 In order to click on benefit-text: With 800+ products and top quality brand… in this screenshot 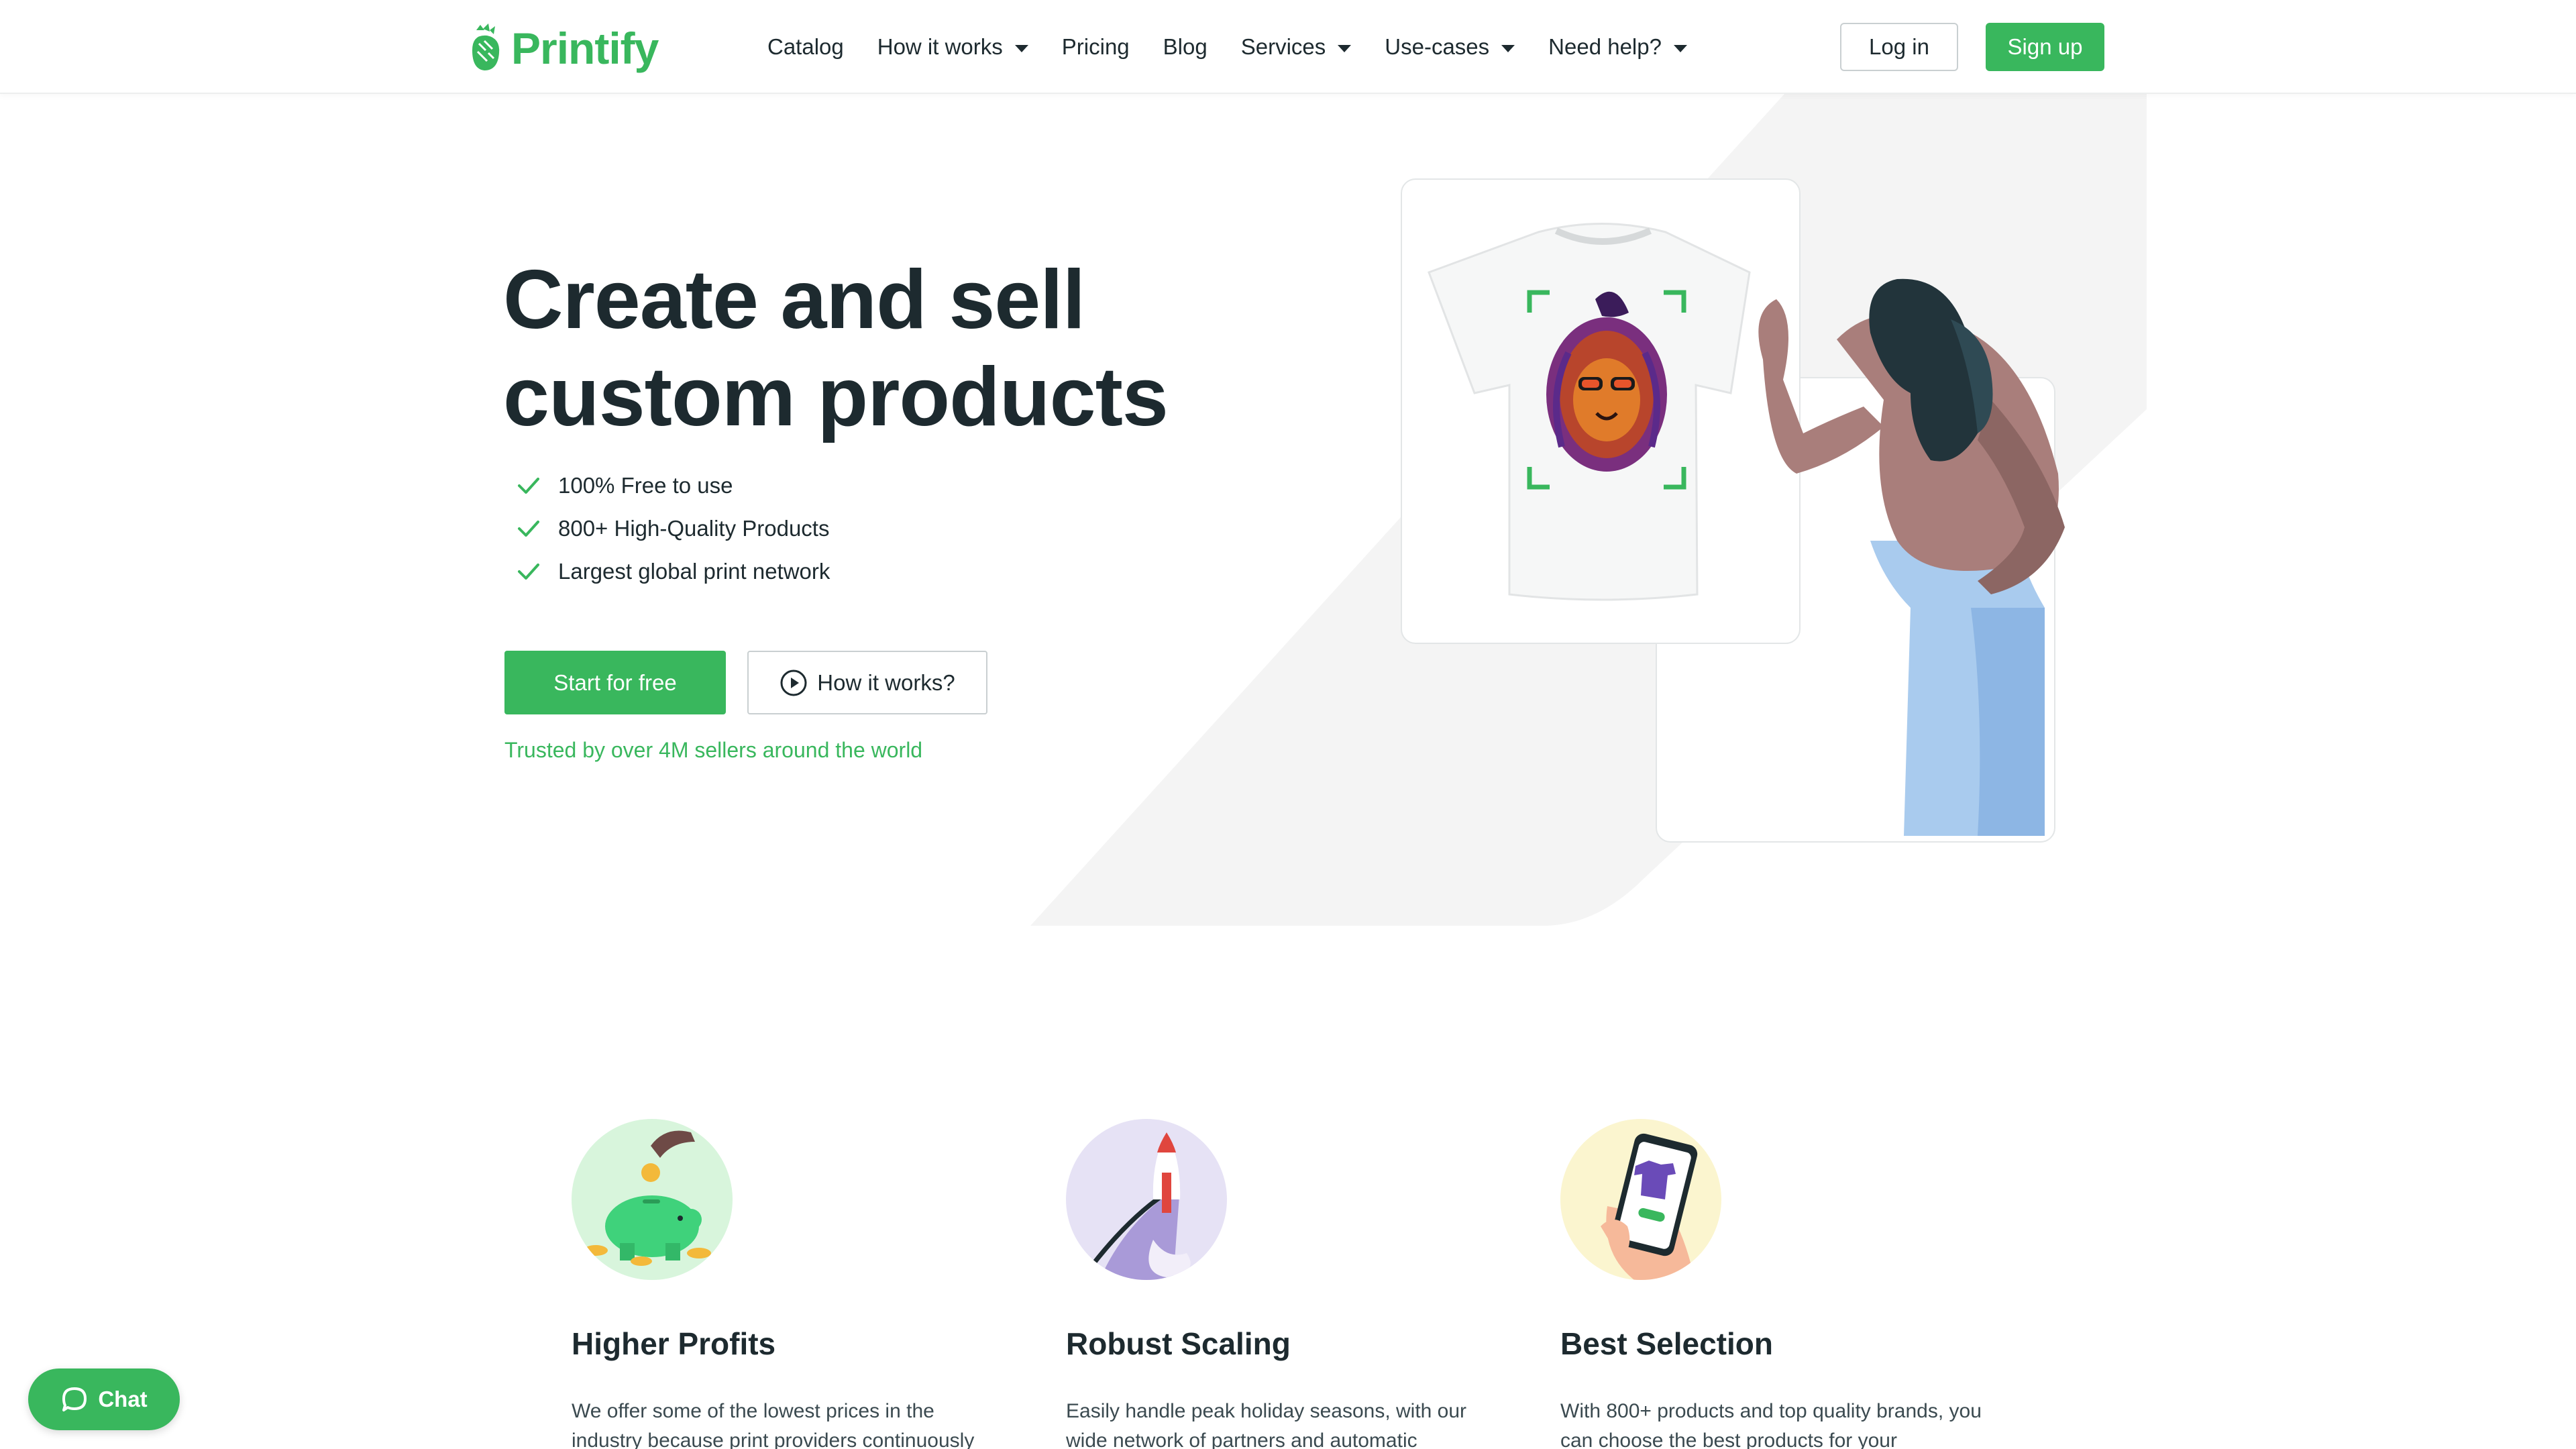, I will do `click(1771, 1424)`.